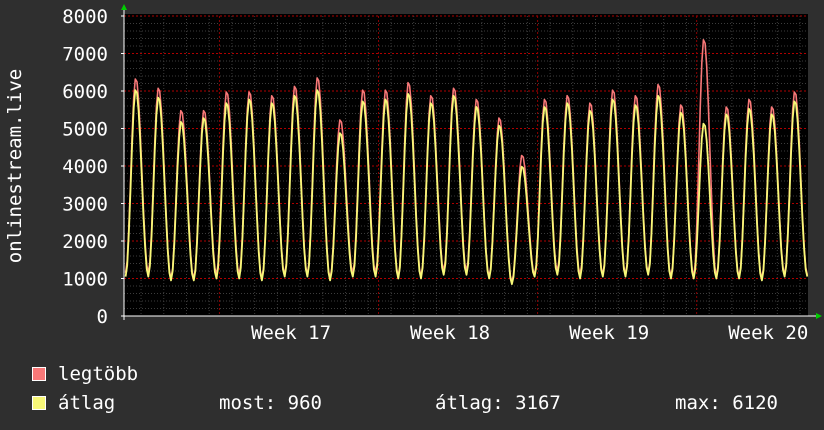 This screenshot has height=430, width=824. I want to click on y-tick-label: 1000, so click(85, 280).